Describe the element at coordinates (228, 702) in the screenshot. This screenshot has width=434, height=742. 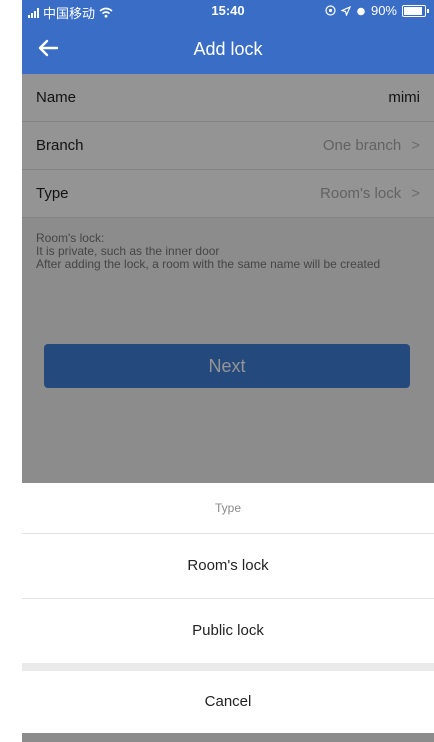
I see `cancel-button: Cancel` at that location.